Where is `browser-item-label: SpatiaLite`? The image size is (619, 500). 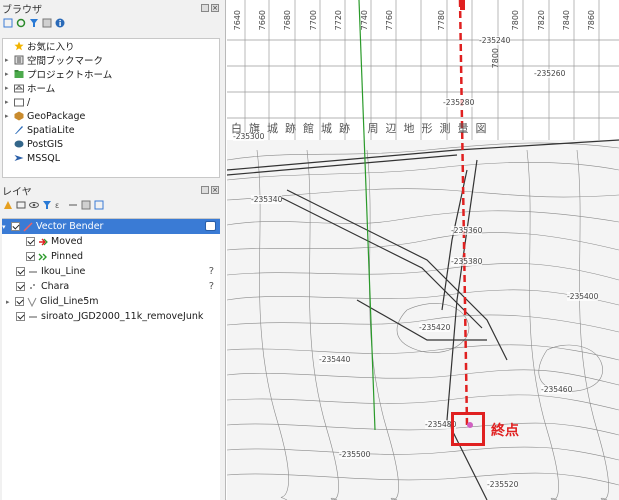
browser-item-label: SpatiaLite is located at coordinates (51, 130).